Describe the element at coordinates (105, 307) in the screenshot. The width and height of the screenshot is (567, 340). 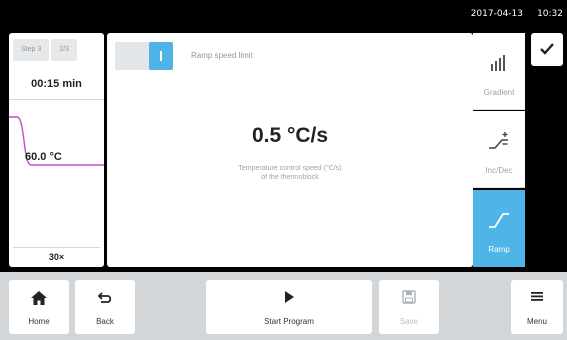
I see `back-button: Back` at that location.